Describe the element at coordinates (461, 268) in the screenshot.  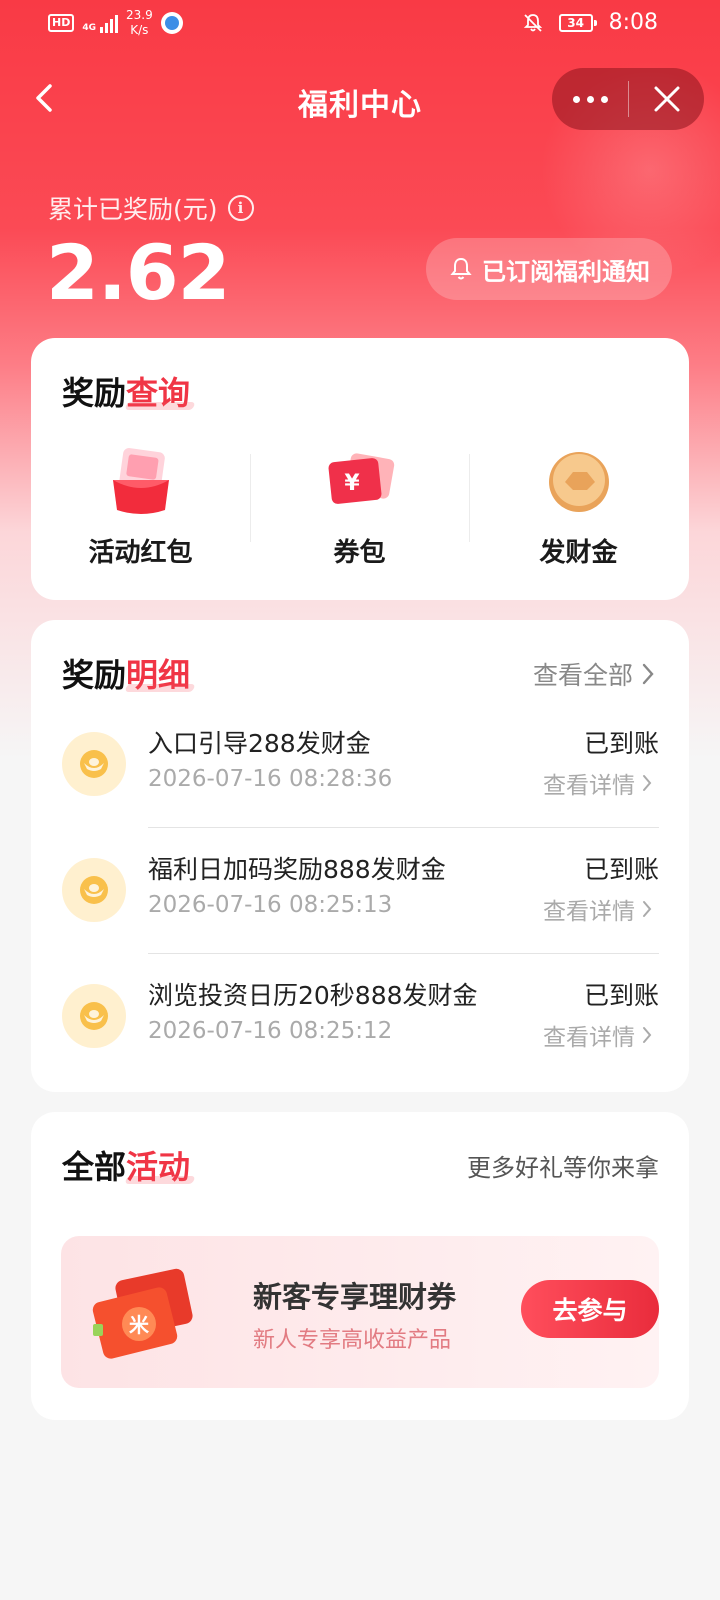
I see `bell-icon` at that location.